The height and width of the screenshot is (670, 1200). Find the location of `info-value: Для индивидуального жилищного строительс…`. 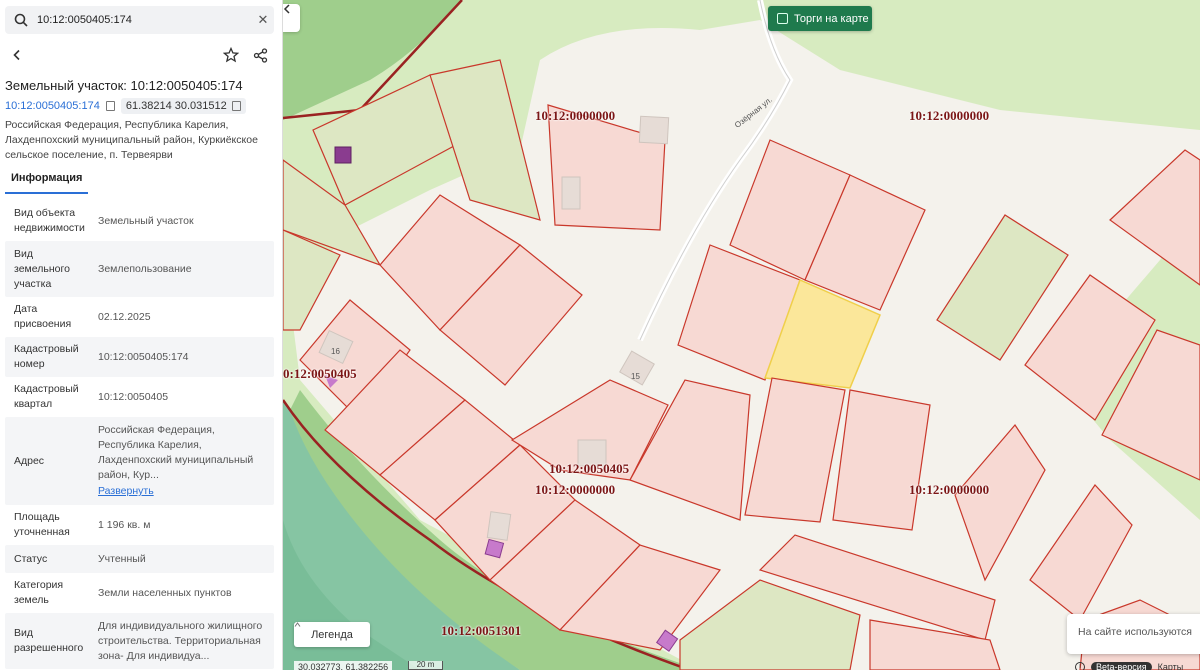

info-value: Для индивидуального жилищного строительс… is located at coordinates (180, 640).